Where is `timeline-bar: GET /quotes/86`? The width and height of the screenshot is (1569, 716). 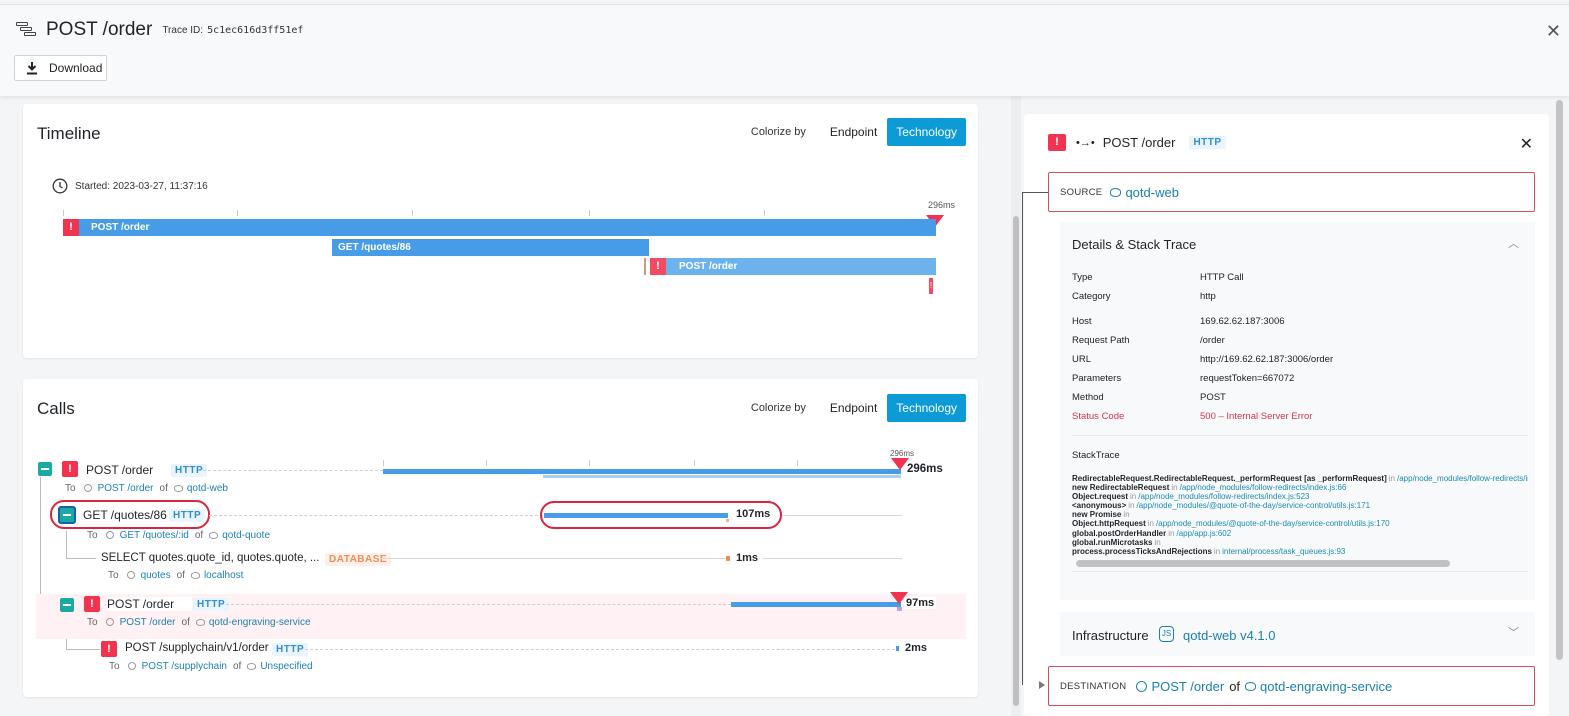
timeline-bar: GET /quotes/86 is located at coordinates (490, 247).